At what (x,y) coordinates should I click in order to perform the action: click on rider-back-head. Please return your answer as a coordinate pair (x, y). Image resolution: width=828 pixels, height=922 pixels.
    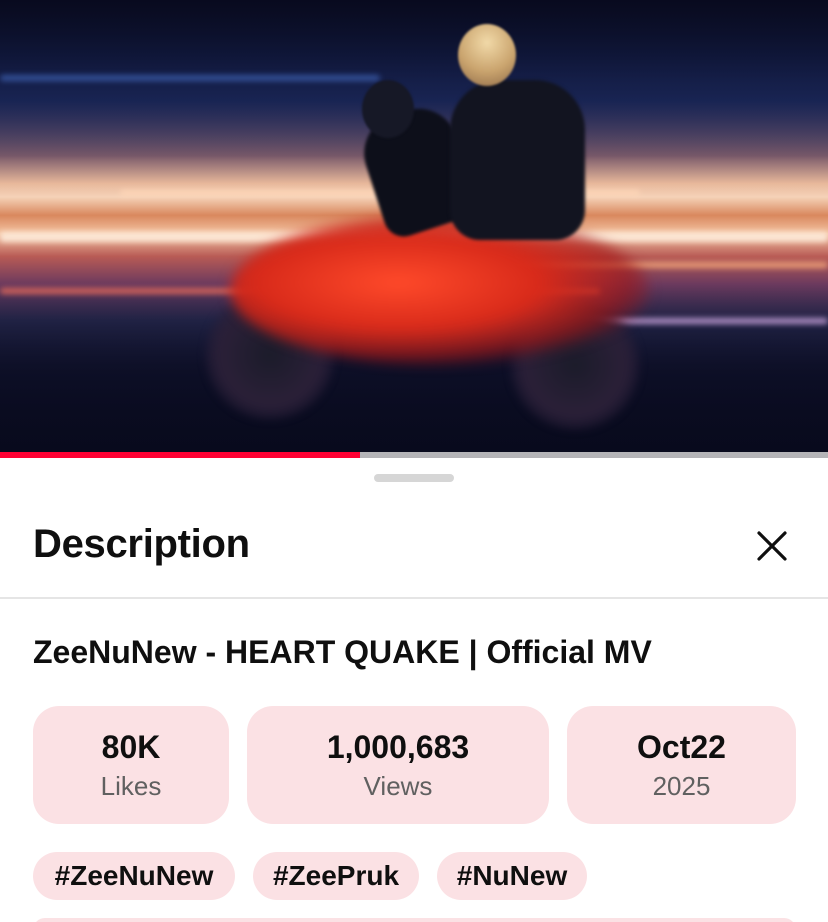
    Looking at the image, I should click on (487, 55).